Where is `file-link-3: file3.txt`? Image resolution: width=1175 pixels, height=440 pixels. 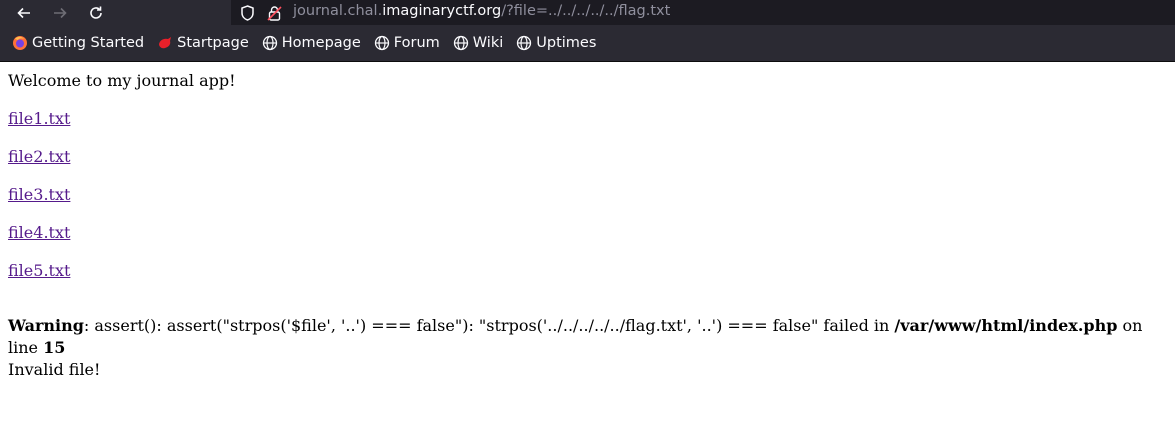
file-link-3: file3.txt is located at coordinates (39, 194).